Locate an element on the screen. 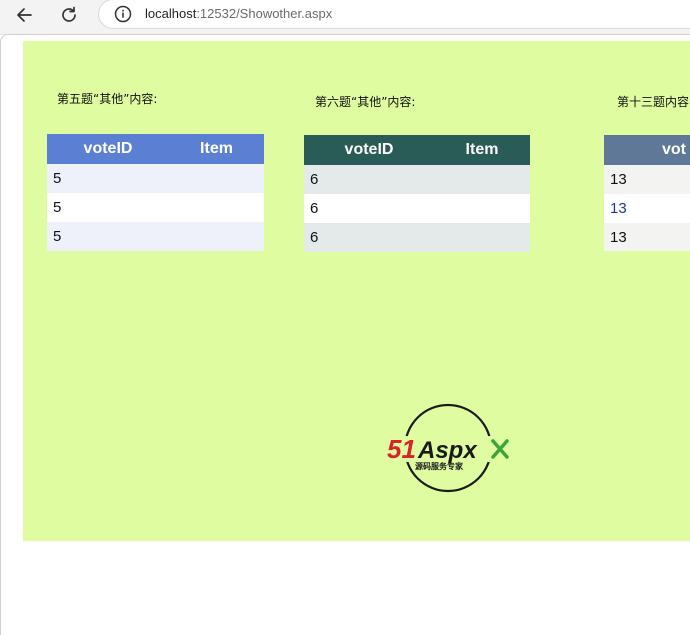  url-host: localhost is located at coordinates (171, 13).